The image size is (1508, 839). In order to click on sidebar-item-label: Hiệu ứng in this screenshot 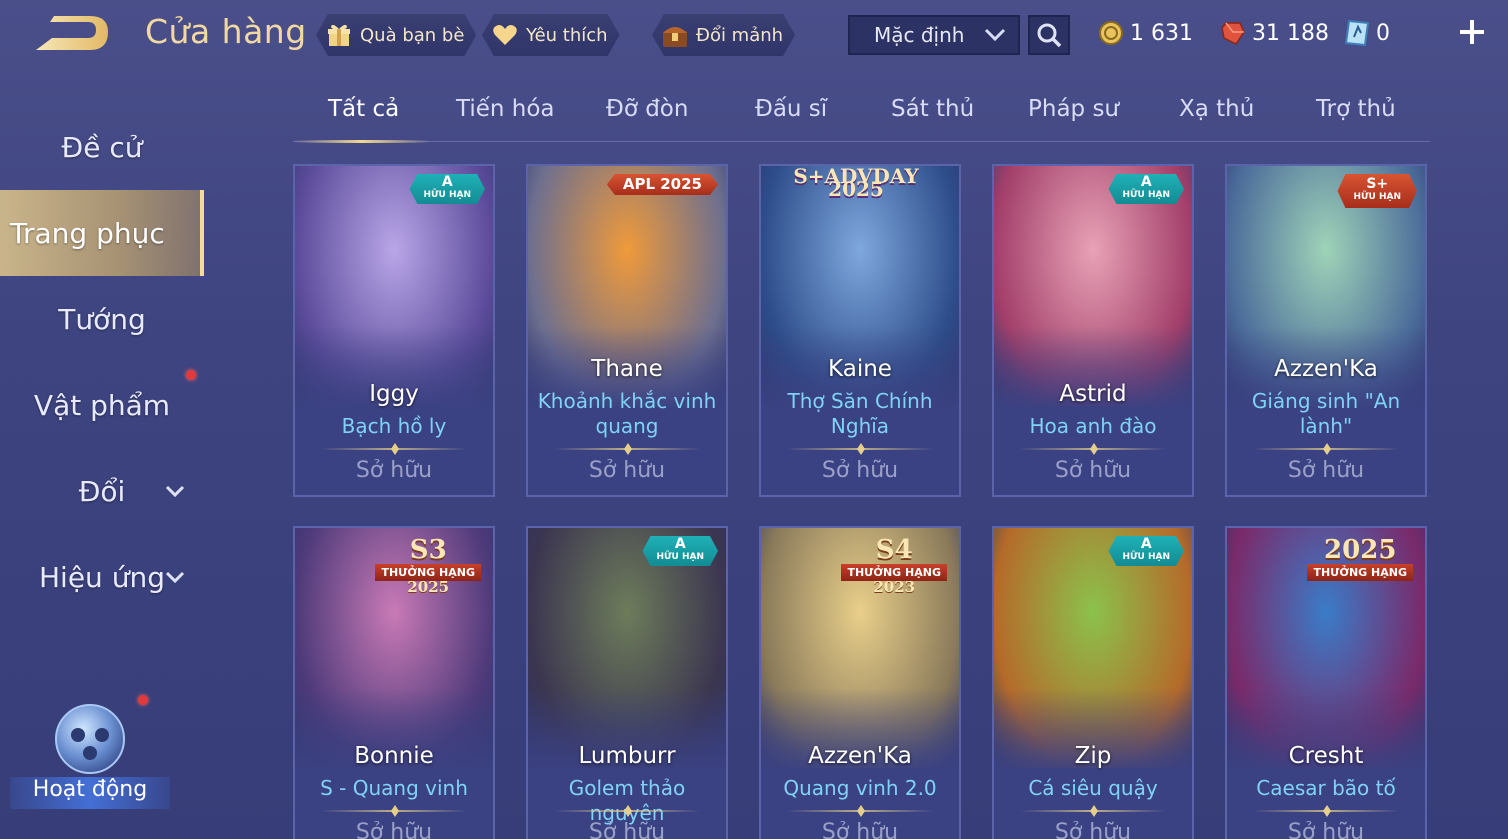, I will do `click(102, 577)`.